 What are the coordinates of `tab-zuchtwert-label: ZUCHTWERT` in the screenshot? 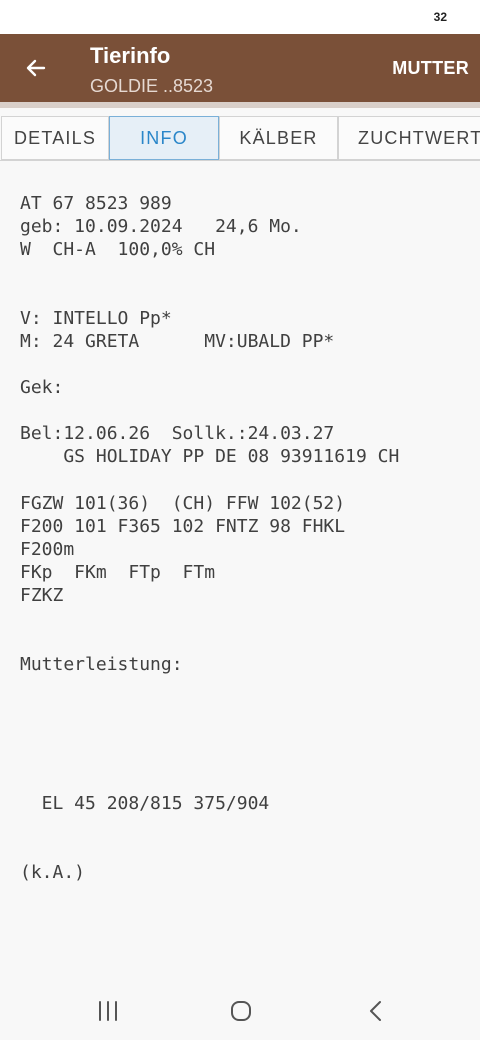 It's located at (419, 137).